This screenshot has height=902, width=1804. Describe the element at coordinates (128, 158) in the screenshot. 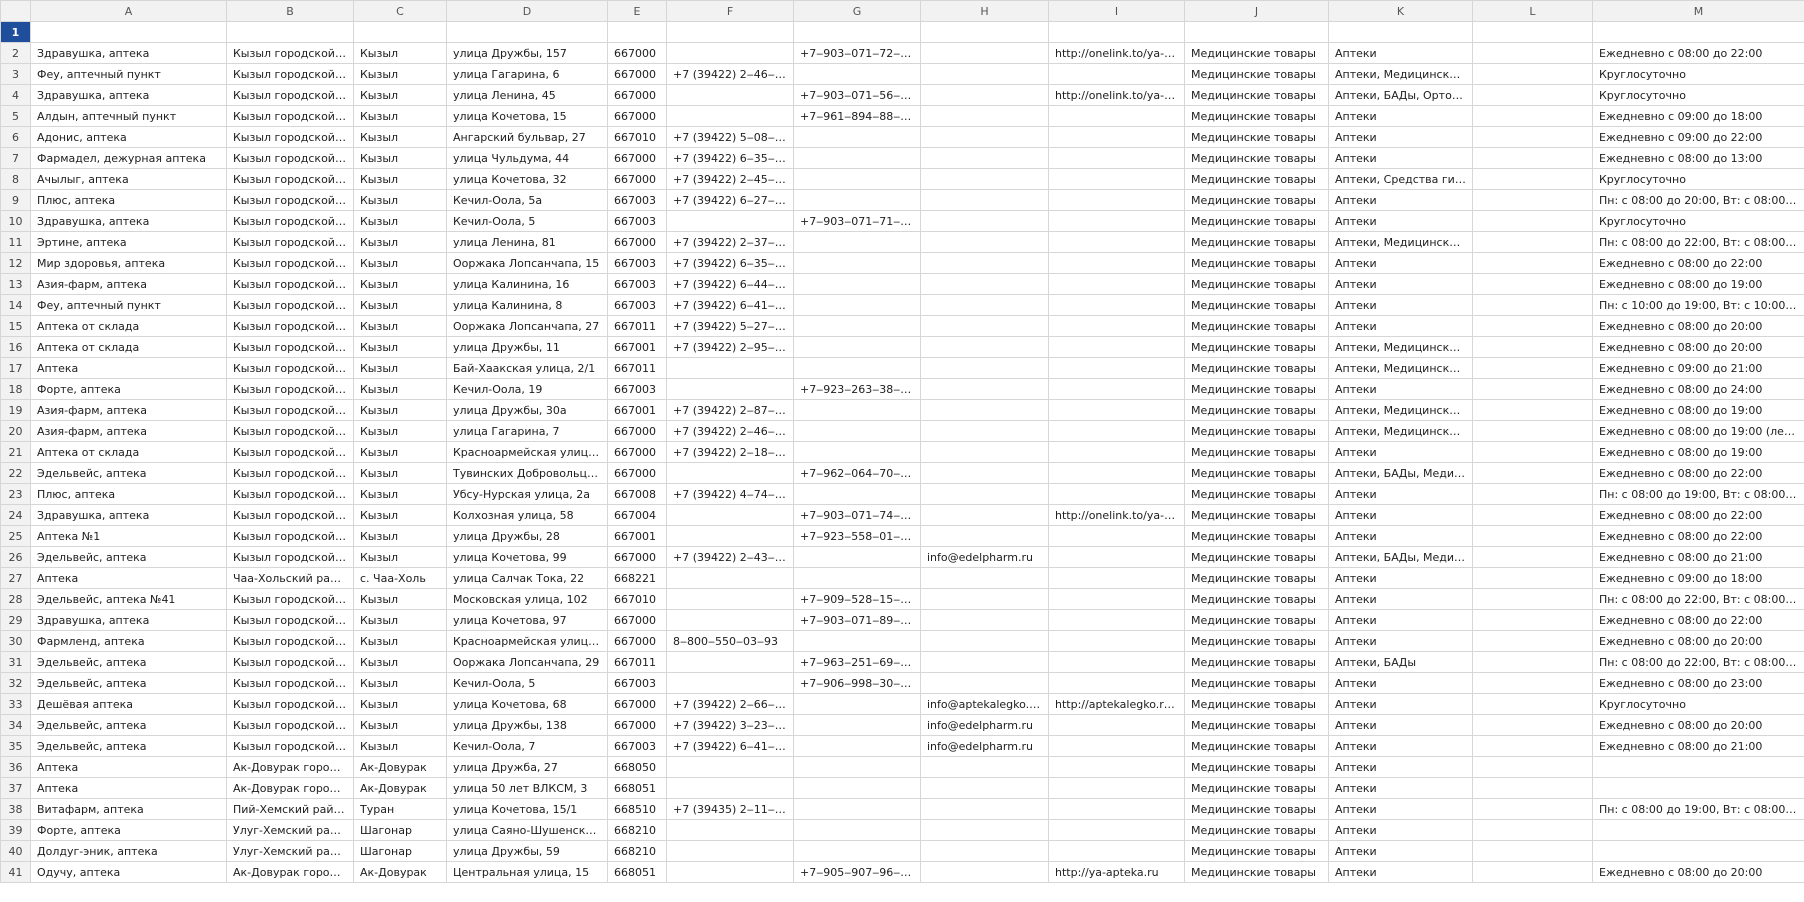

I see `table-cell: Фармадел, дежурная аптека` at that location.